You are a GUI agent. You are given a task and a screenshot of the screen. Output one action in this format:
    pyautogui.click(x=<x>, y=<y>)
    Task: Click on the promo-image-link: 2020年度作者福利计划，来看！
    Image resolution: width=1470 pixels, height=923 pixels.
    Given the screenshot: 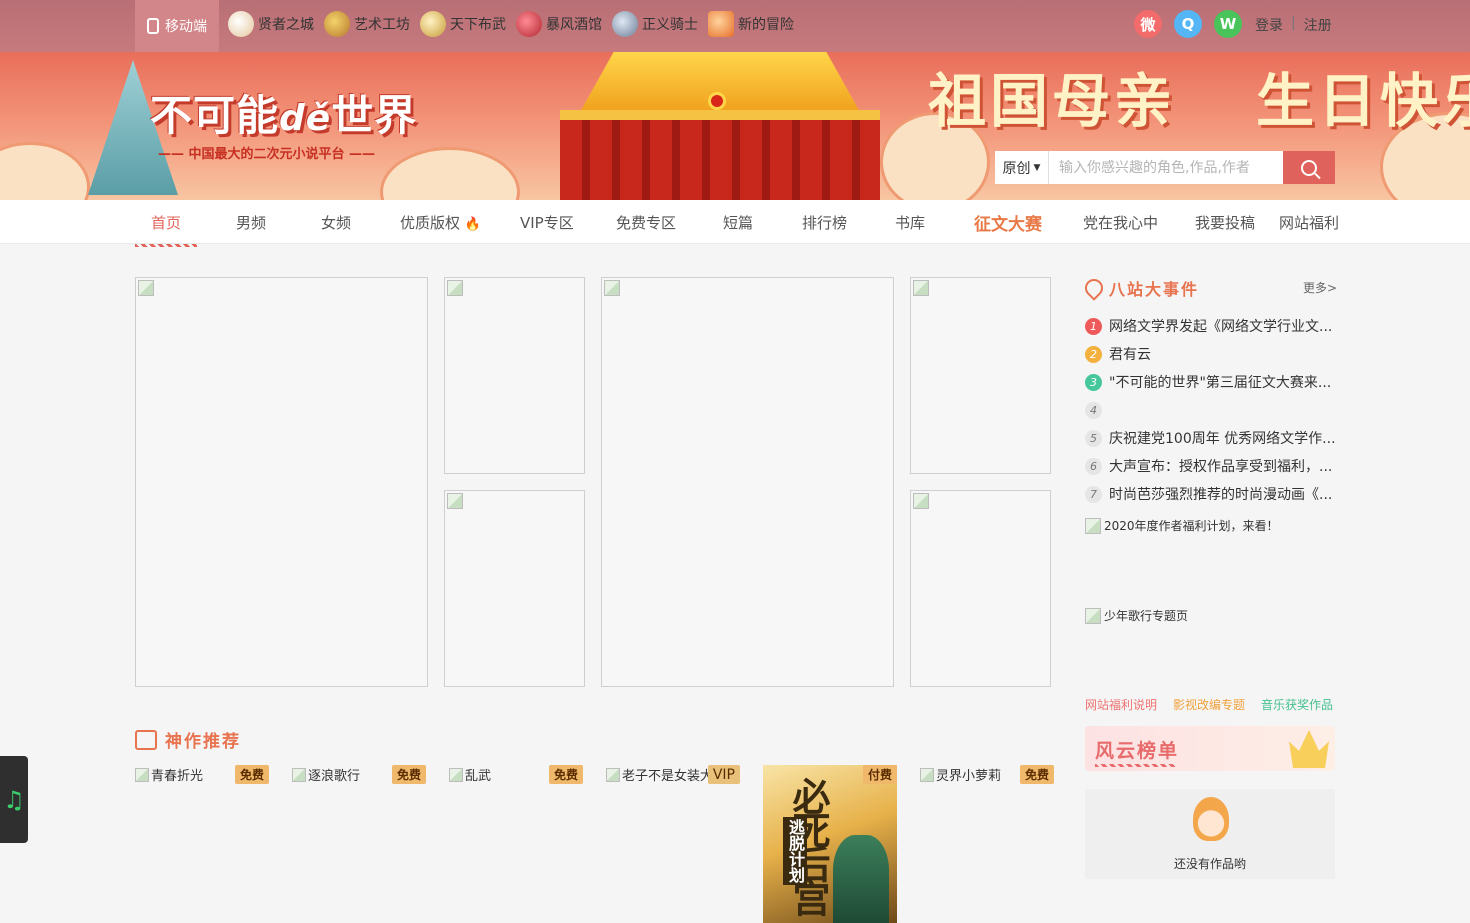 What is the action you would take?
    pyautogui.click(x=1182, y=525)
    